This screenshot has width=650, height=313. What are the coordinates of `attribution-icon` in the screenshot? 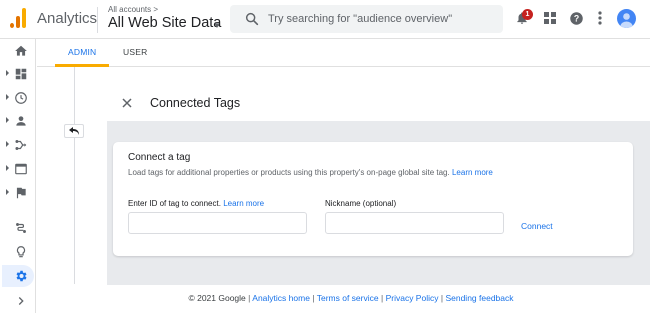 It's located at (21, 228).